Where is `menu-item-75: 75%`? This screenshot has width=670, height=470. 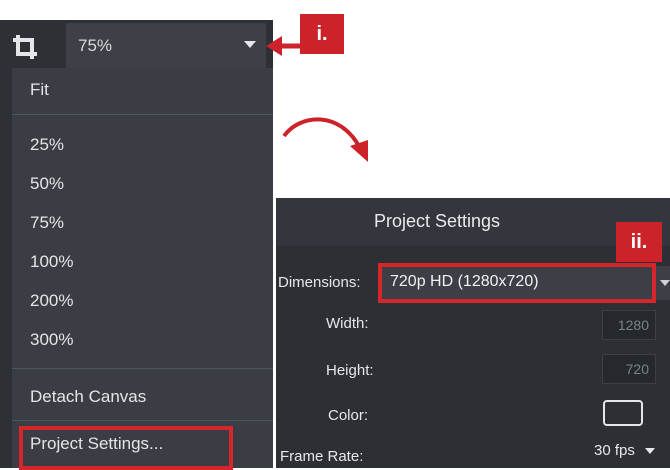
menu-item-75: 75% is located at coordinates (47, 223).